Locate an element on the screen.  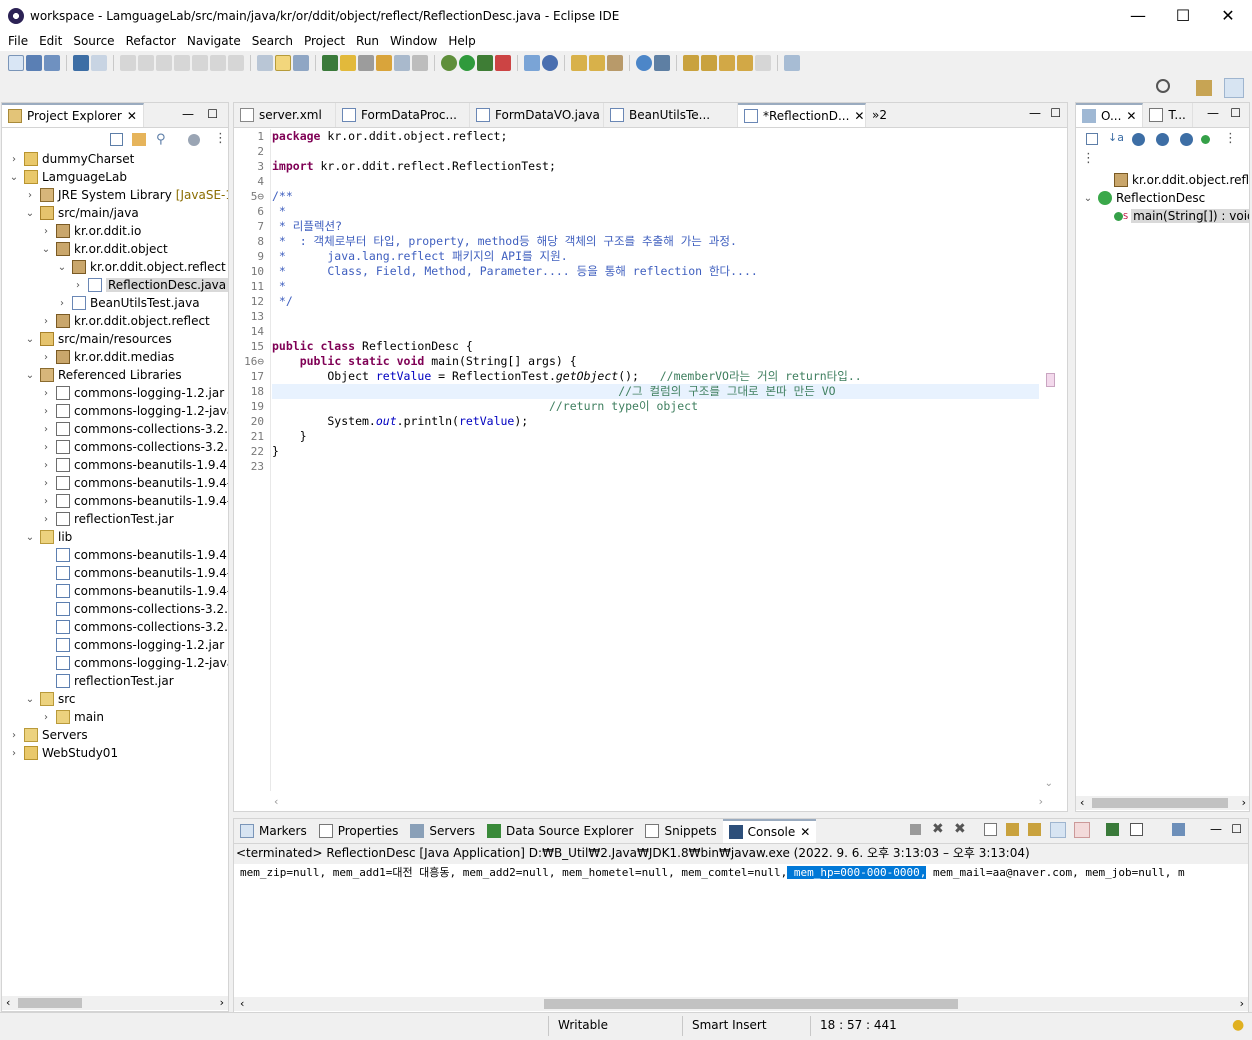
link-with-editor-icon is located at coordinates (139, 139).